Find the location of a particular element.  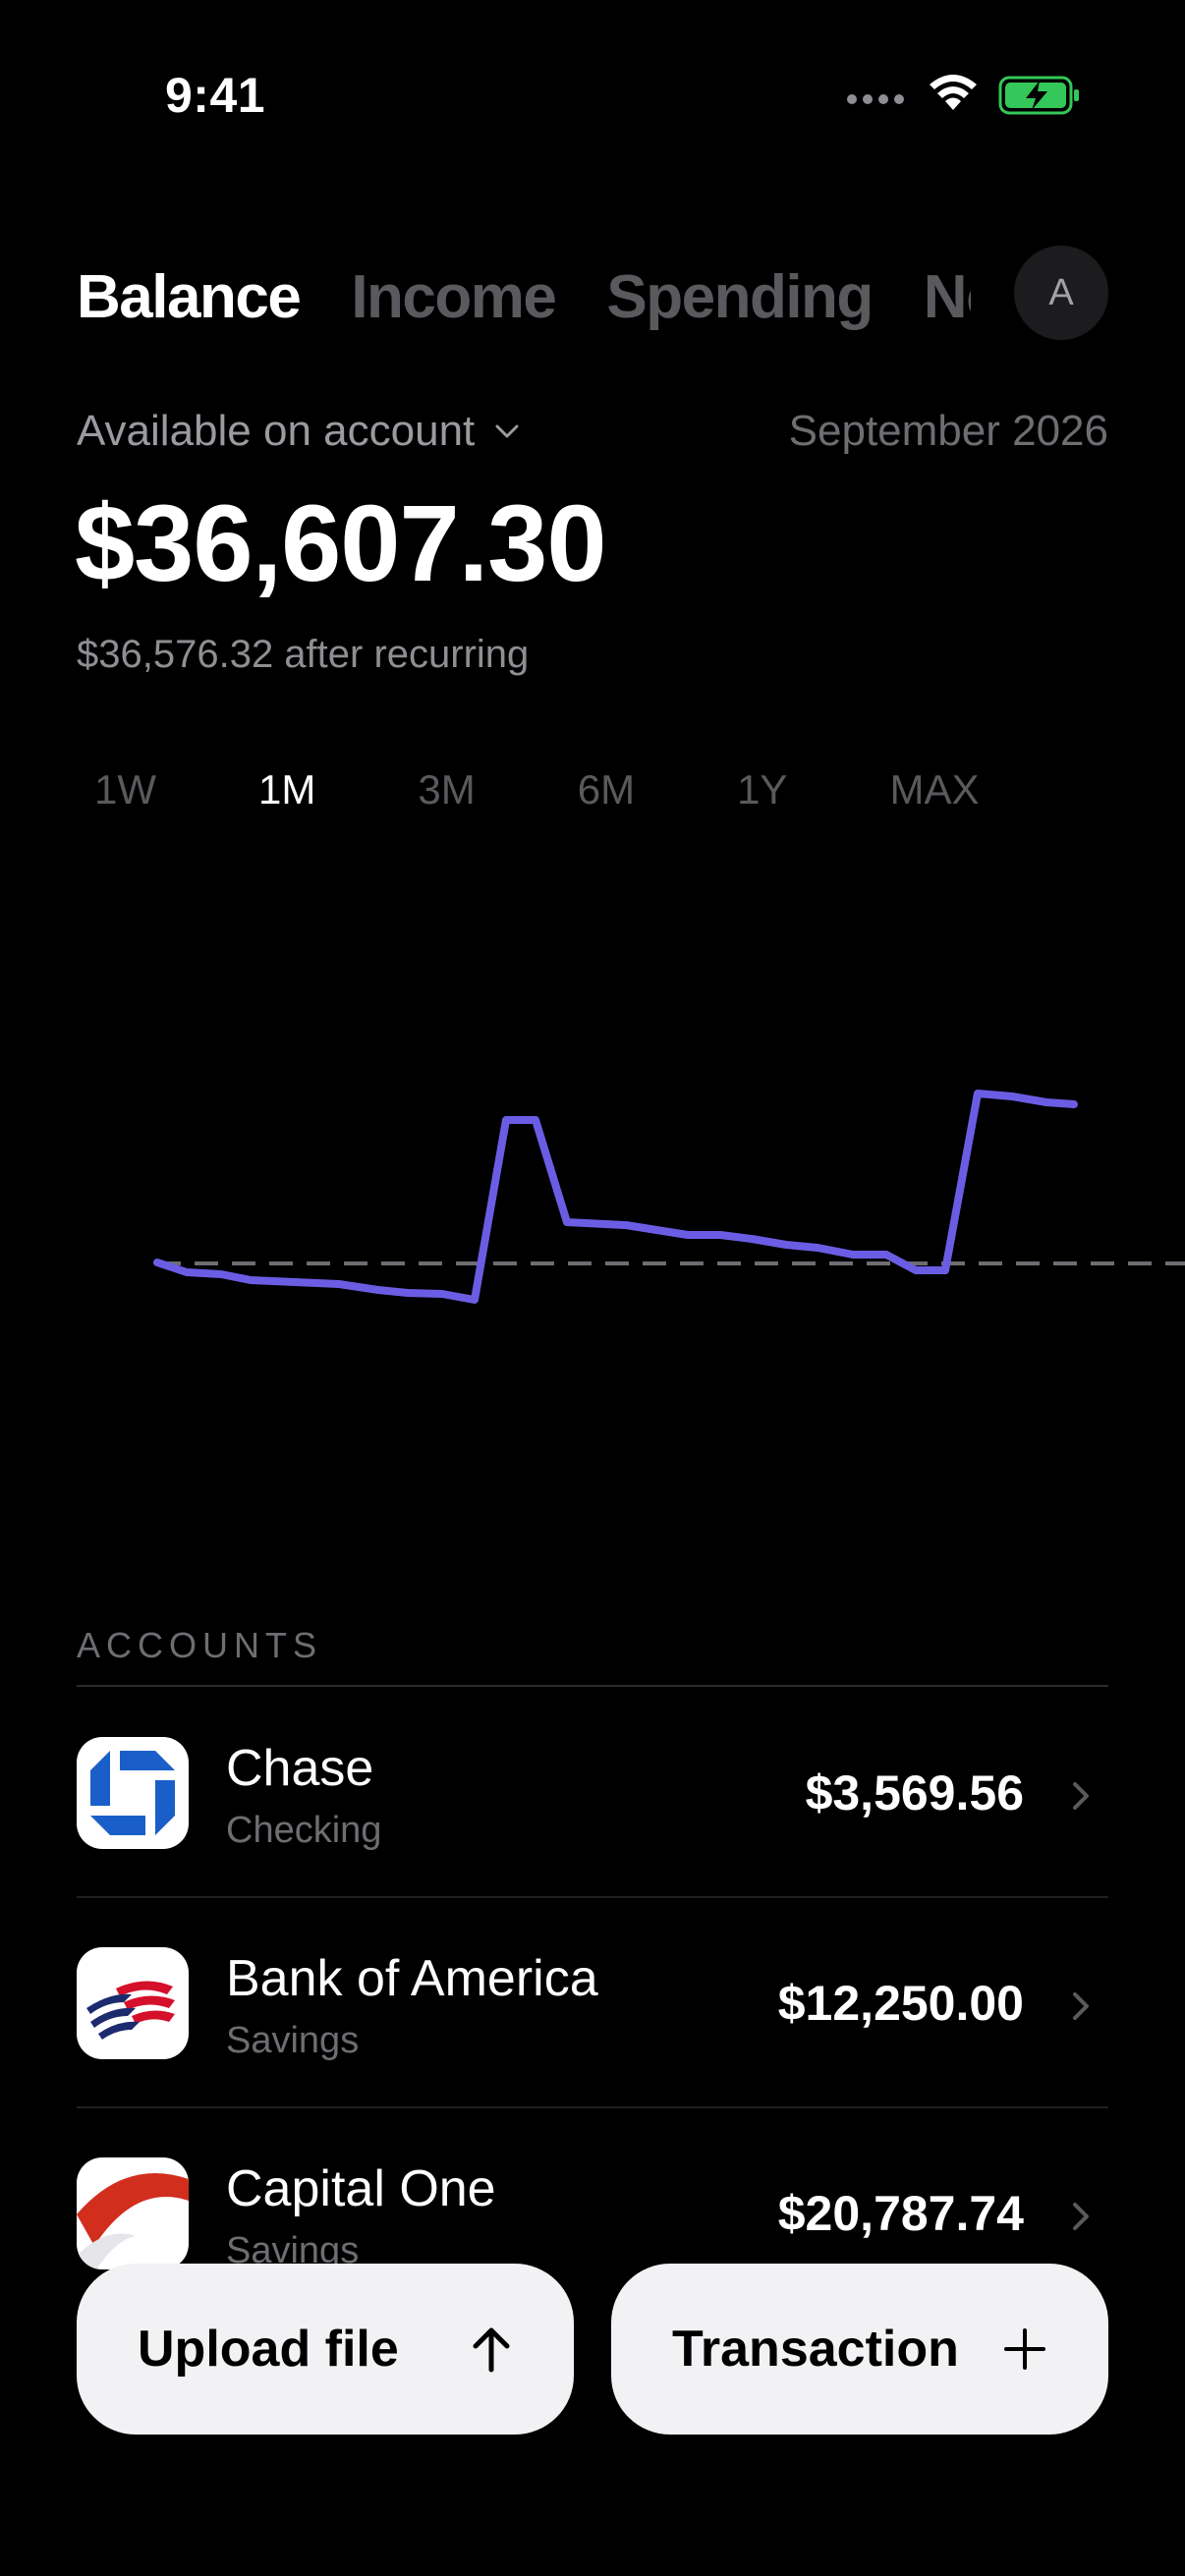

arrow-up-icon is located at coordinates (492, 2350).